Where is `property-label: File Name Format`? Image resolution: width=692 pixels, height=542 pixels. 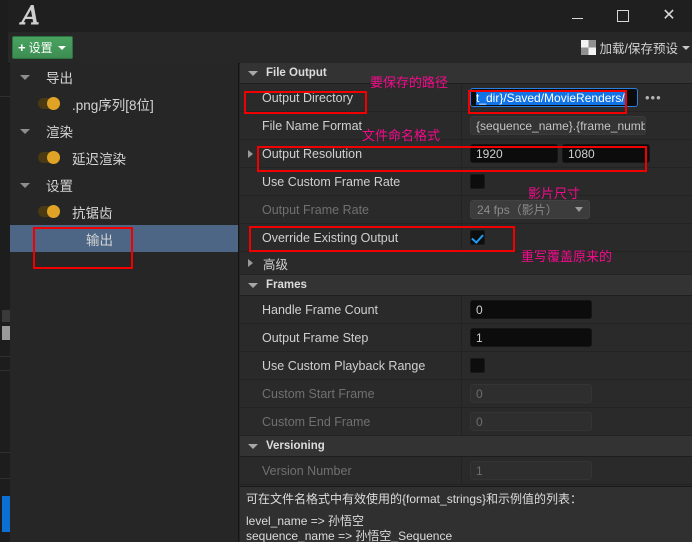 property-label: File Name Format is located at coordinates (351, 125).